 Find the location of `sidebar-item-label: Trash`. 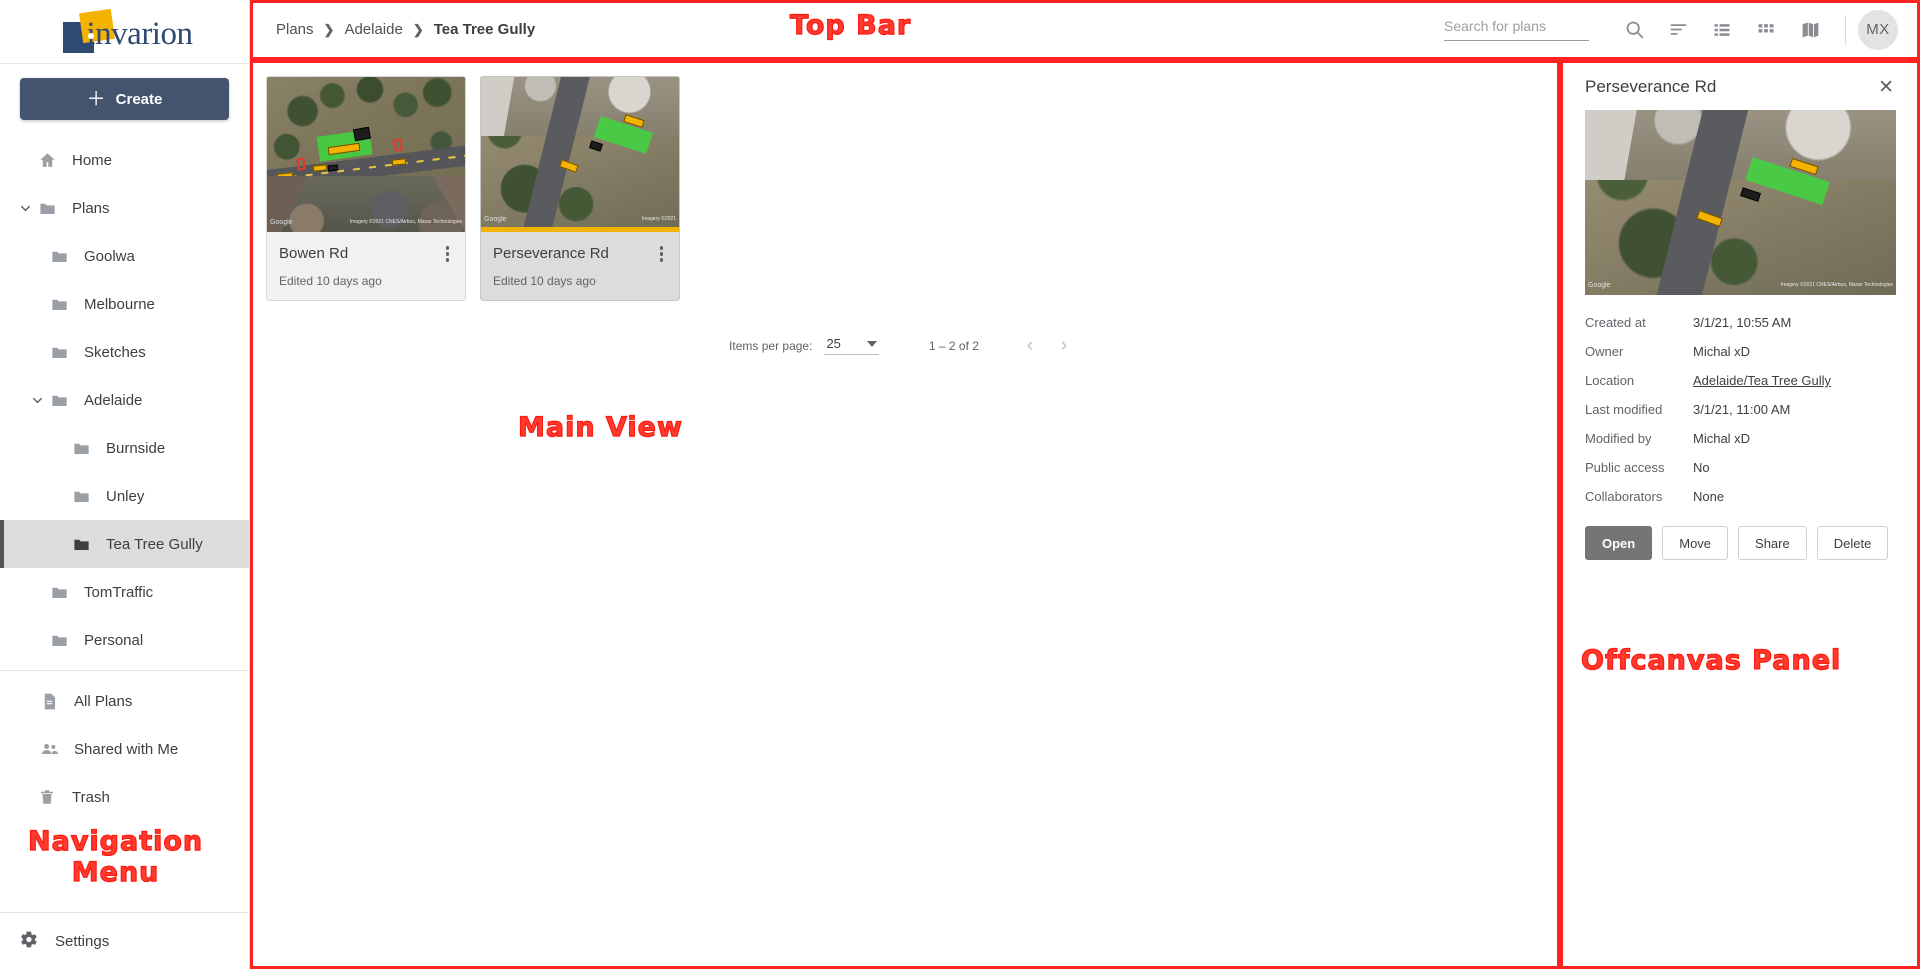

sidebar-item-label: Trash is located at coordinates (91, 797).